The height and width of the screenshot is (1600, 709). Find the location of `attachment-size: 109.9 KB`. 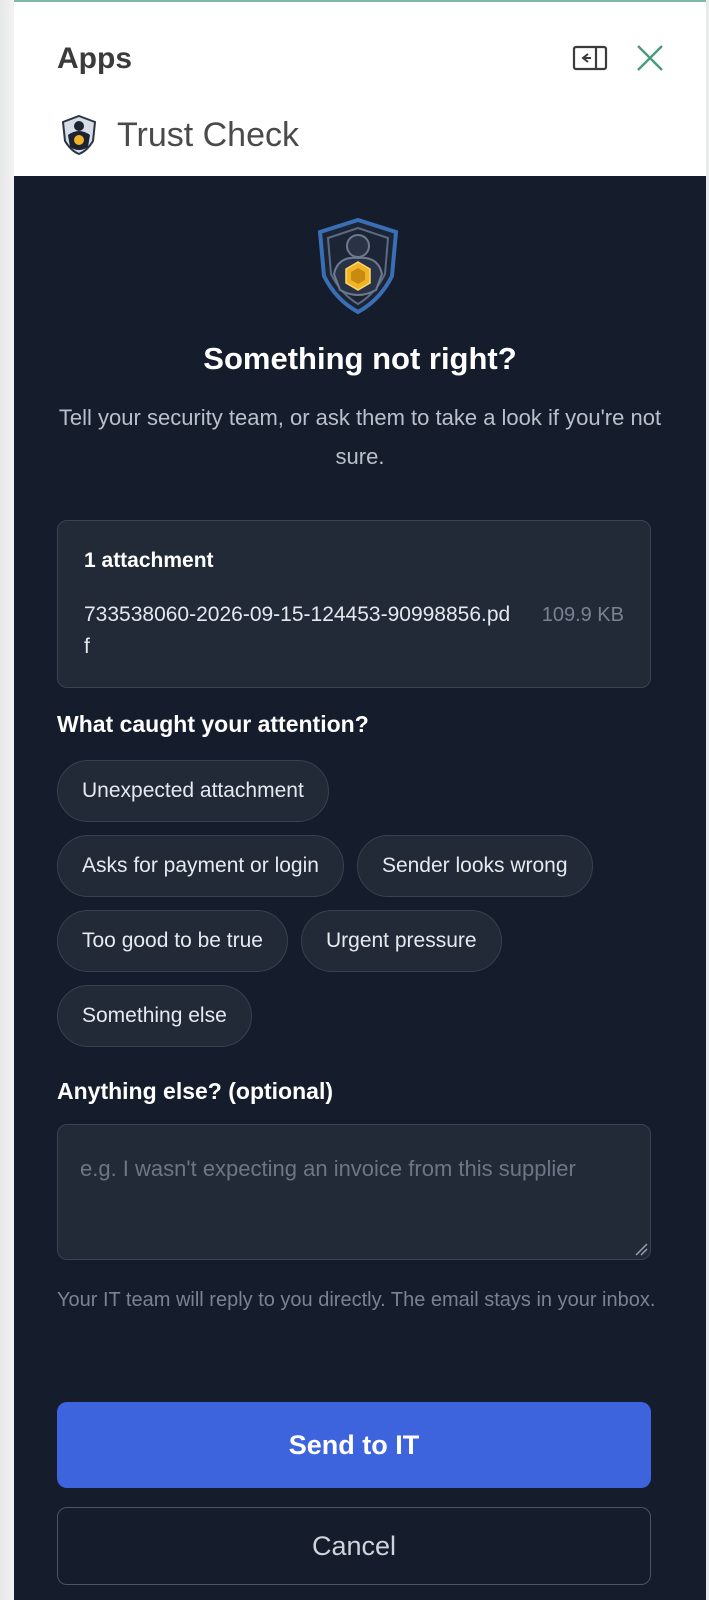

attachment-size: 109.9 KB is located at coordinates (582, 615).